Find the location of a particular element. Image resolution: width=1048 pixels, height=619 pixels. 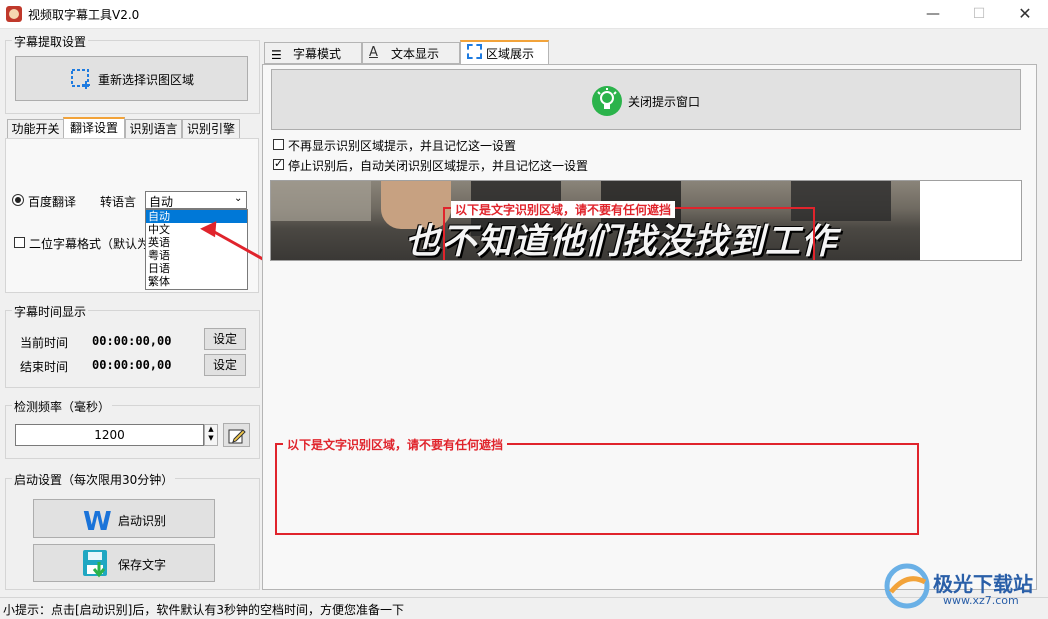

tab-text-display: A 文本显示 is located at coordinates (411, 53).